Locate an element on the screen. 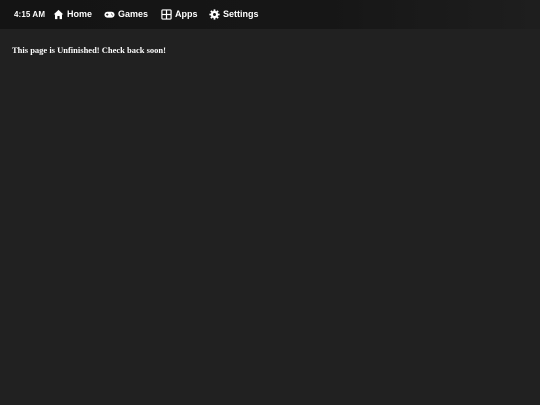 Image resolution: width=540 pixels, height=405 pixels. nav-settings-link: Settings is located at coordinates (234, 14).